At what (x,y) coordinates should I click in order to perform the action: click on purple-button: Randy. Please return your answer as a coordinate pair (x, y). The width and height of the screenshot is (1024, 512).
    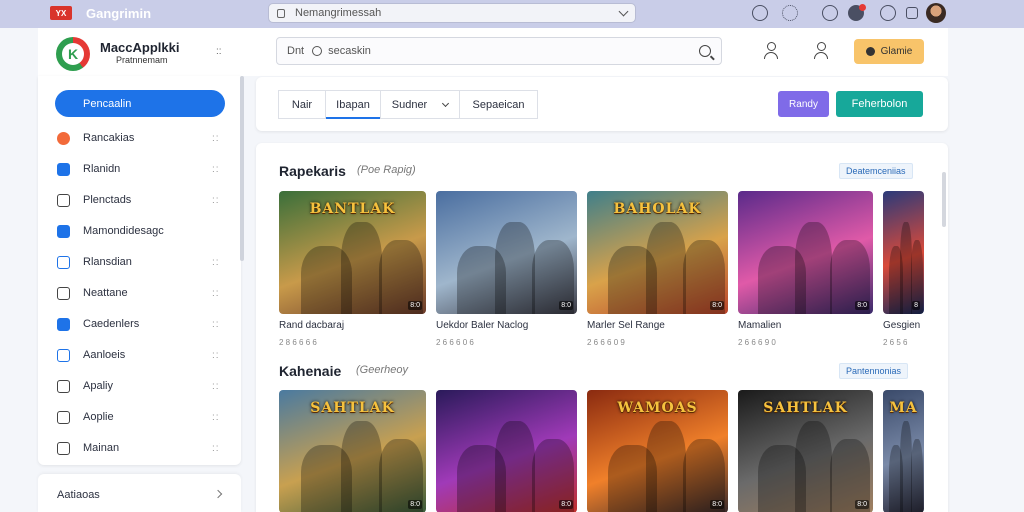
    Looking at the image, I should click on (803, 104).